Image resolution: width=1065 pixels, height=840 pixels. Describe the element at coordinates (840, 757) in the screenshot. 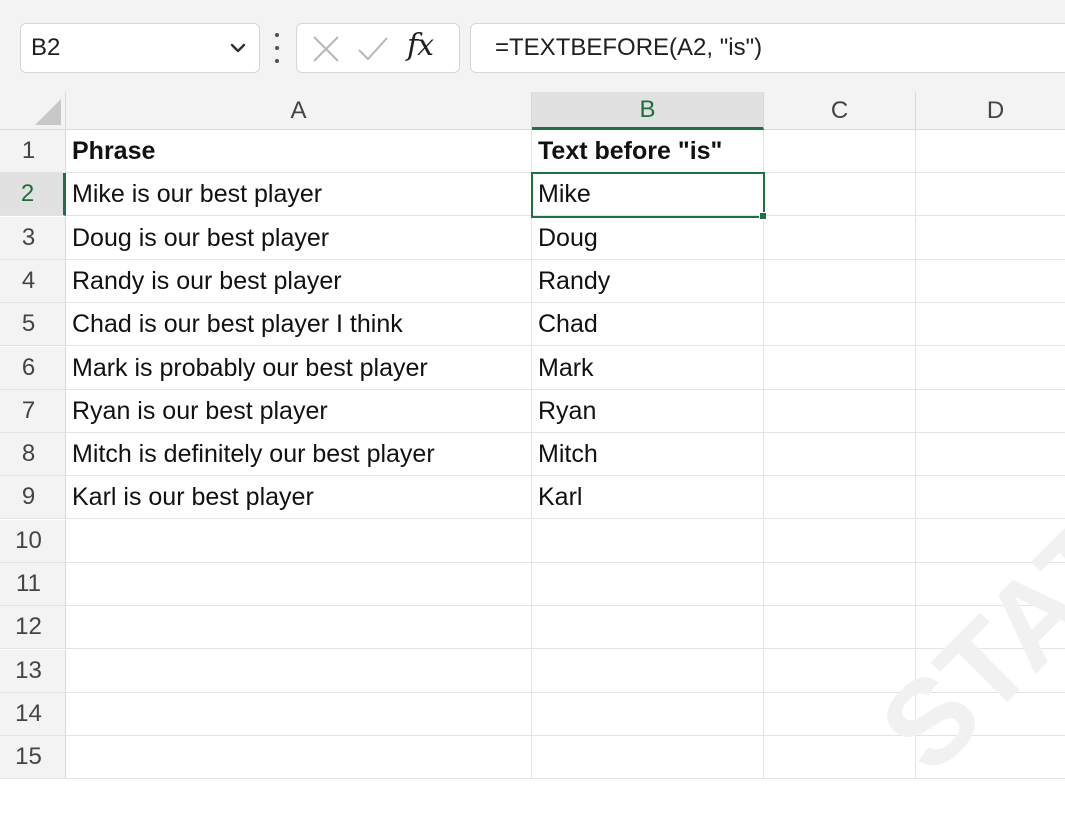

I see `cell-c15` at that location.